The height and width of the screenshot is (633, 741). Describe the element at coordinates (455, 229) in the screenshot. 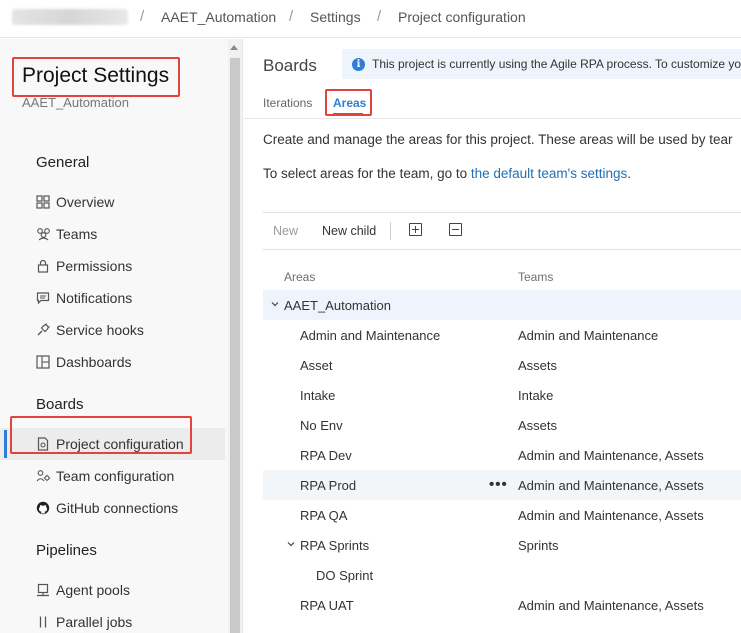

I see `collapse-all-icon` at that location.